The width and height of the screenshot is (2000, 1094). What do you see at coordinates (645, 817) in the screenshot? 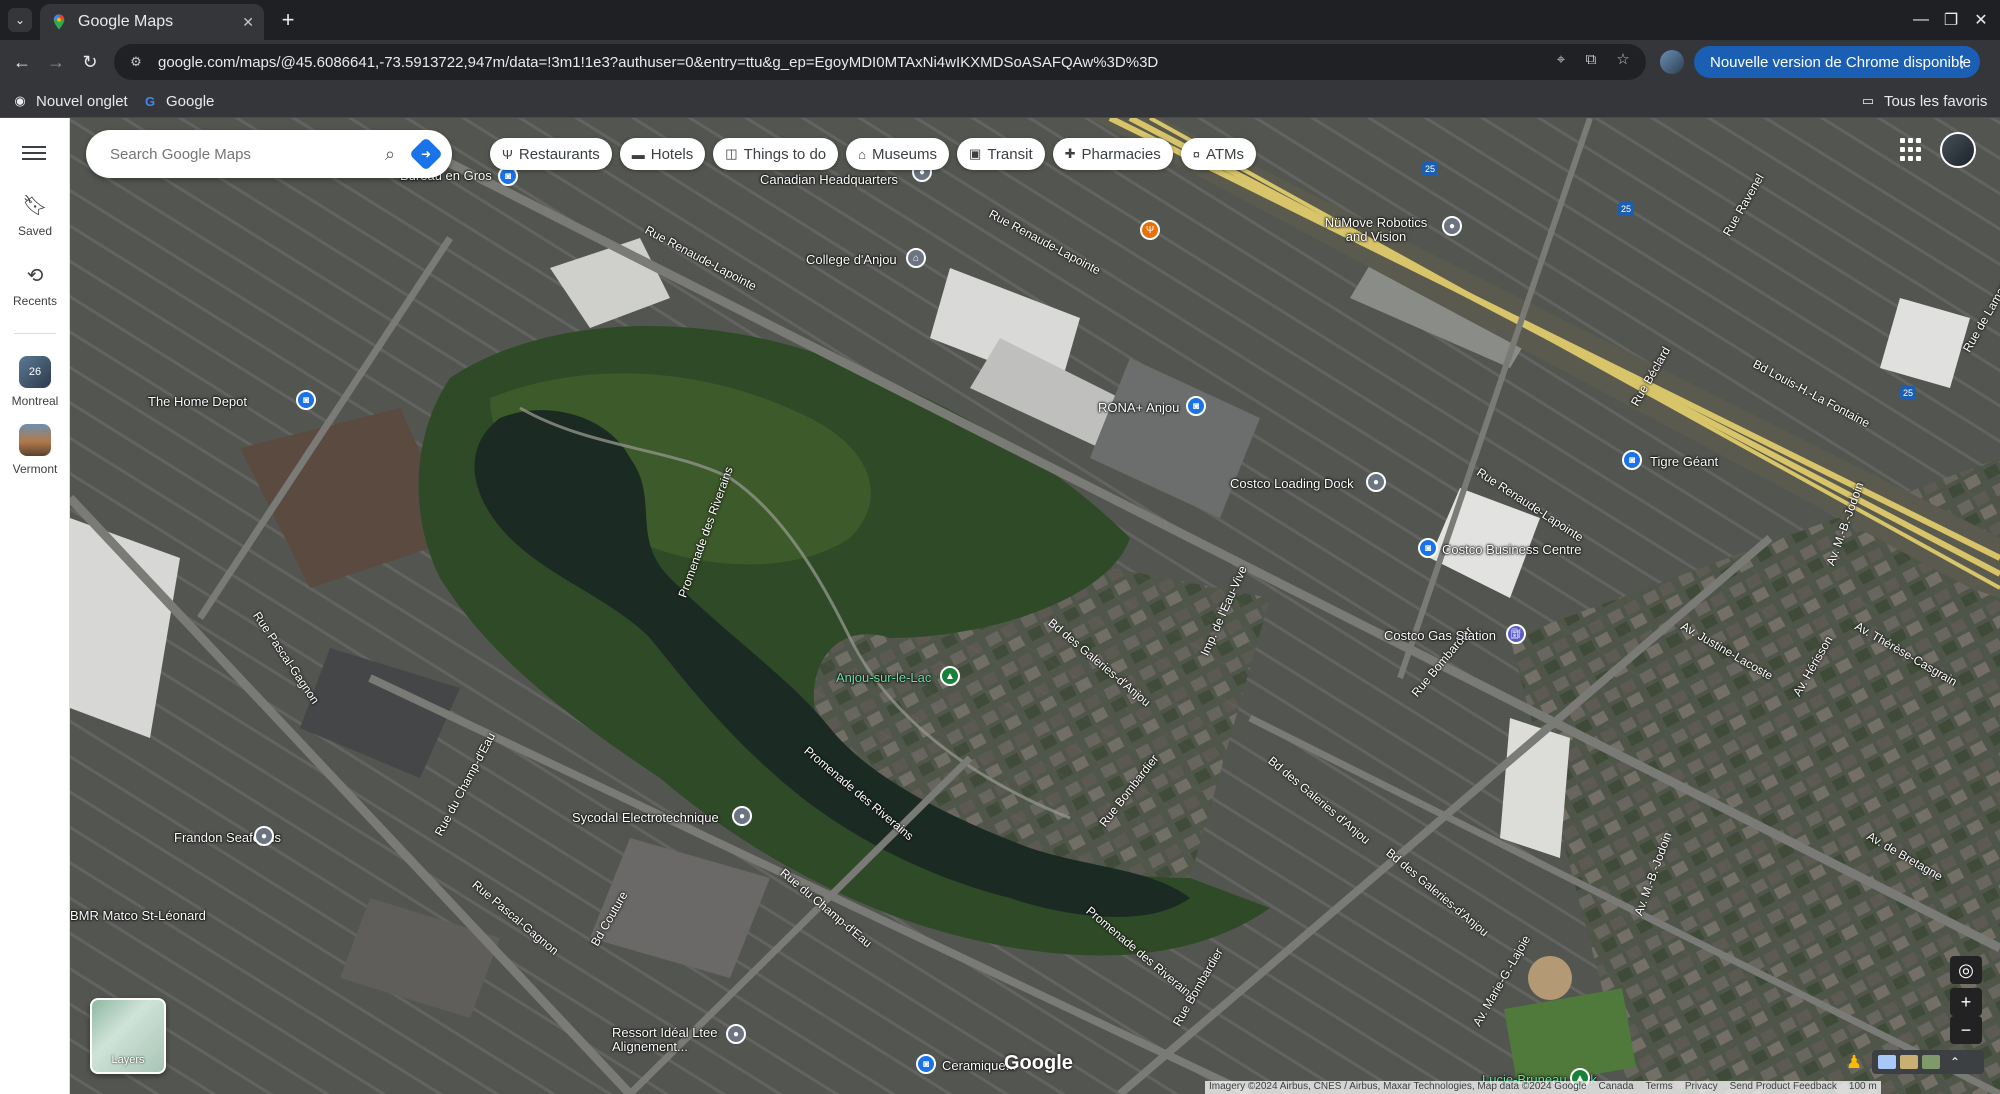
I see `place-label: Sycodal Electrotechnique` at bounding box center [645, 817].